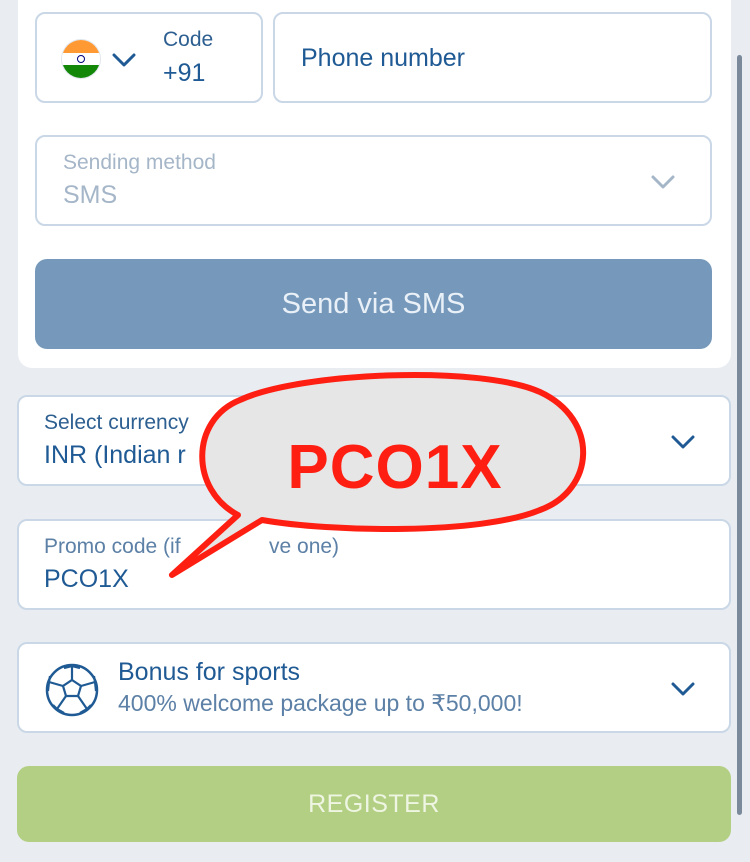  What do you see at coordinates (395, 467) in the screenshot?
I see `callout-text: PCO1X` at bounding box center [395, 467].